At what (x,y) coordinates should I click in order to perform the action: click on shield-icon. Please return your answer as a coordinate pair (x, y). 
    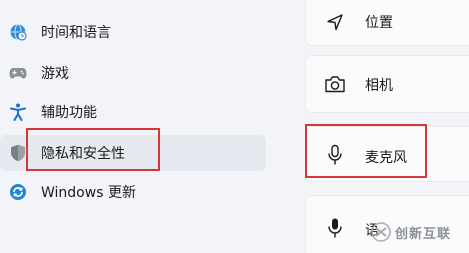
    Looking at the image, I should click on (18, 153).